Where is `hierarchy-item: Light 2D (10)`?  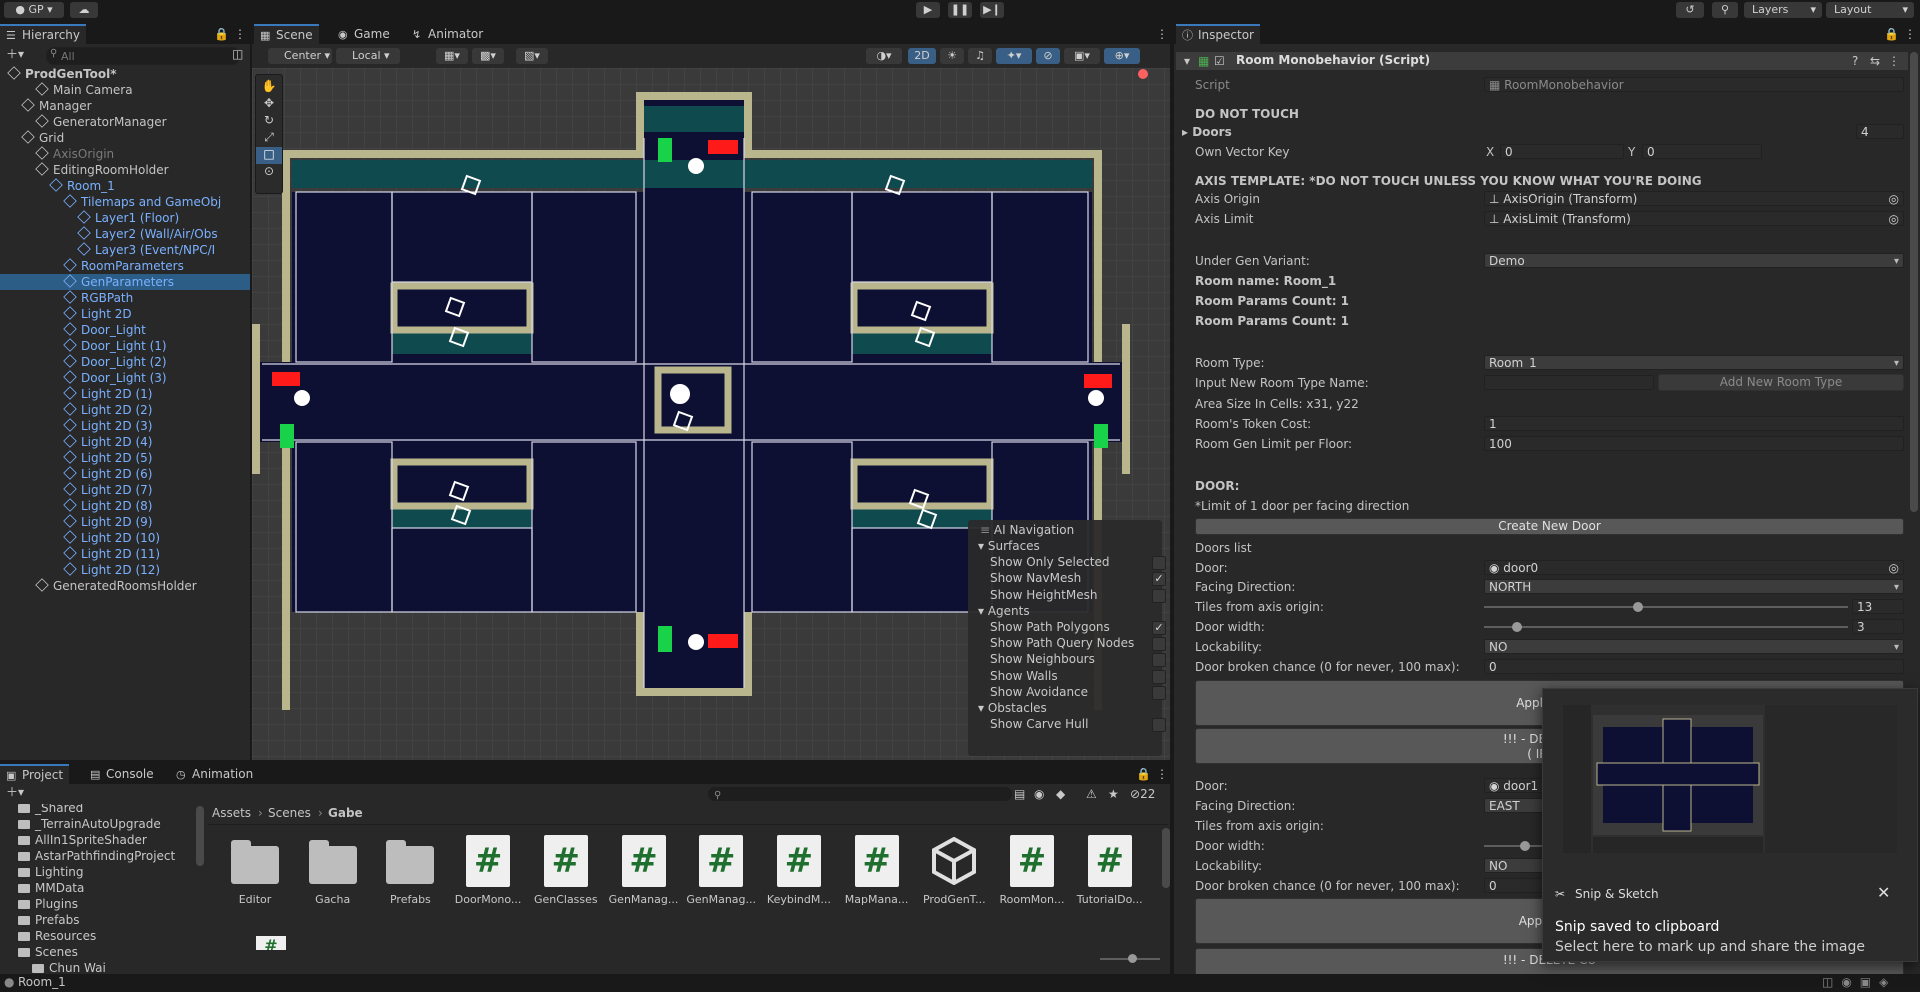
hierarchy-item: Light 2D (10) is located at coordinates (125, 538).